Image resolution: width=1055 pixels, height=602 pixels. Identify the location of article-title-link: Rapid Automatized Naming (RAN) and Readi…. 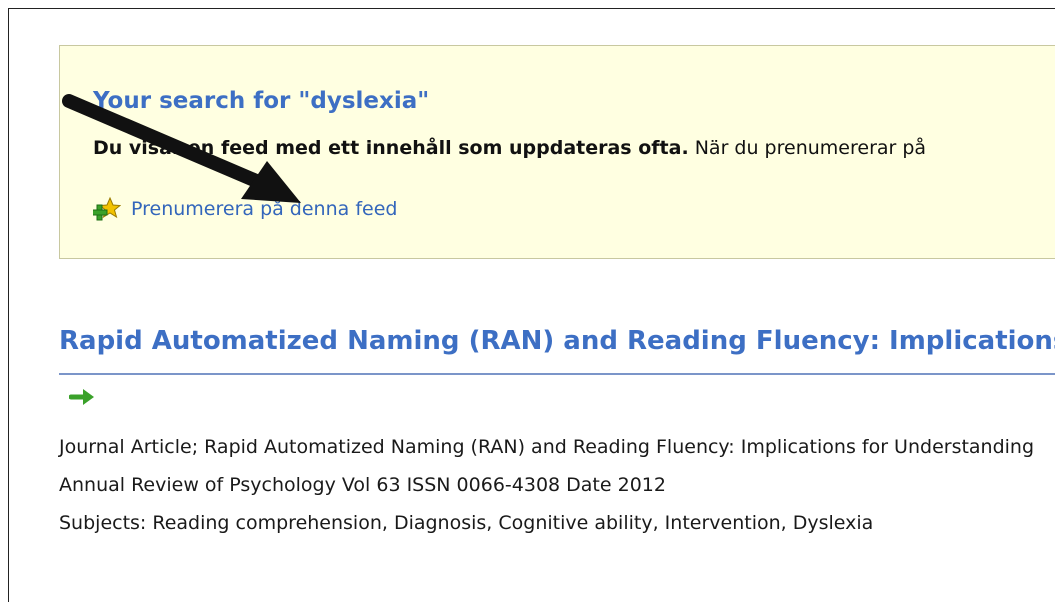
(557, 341).